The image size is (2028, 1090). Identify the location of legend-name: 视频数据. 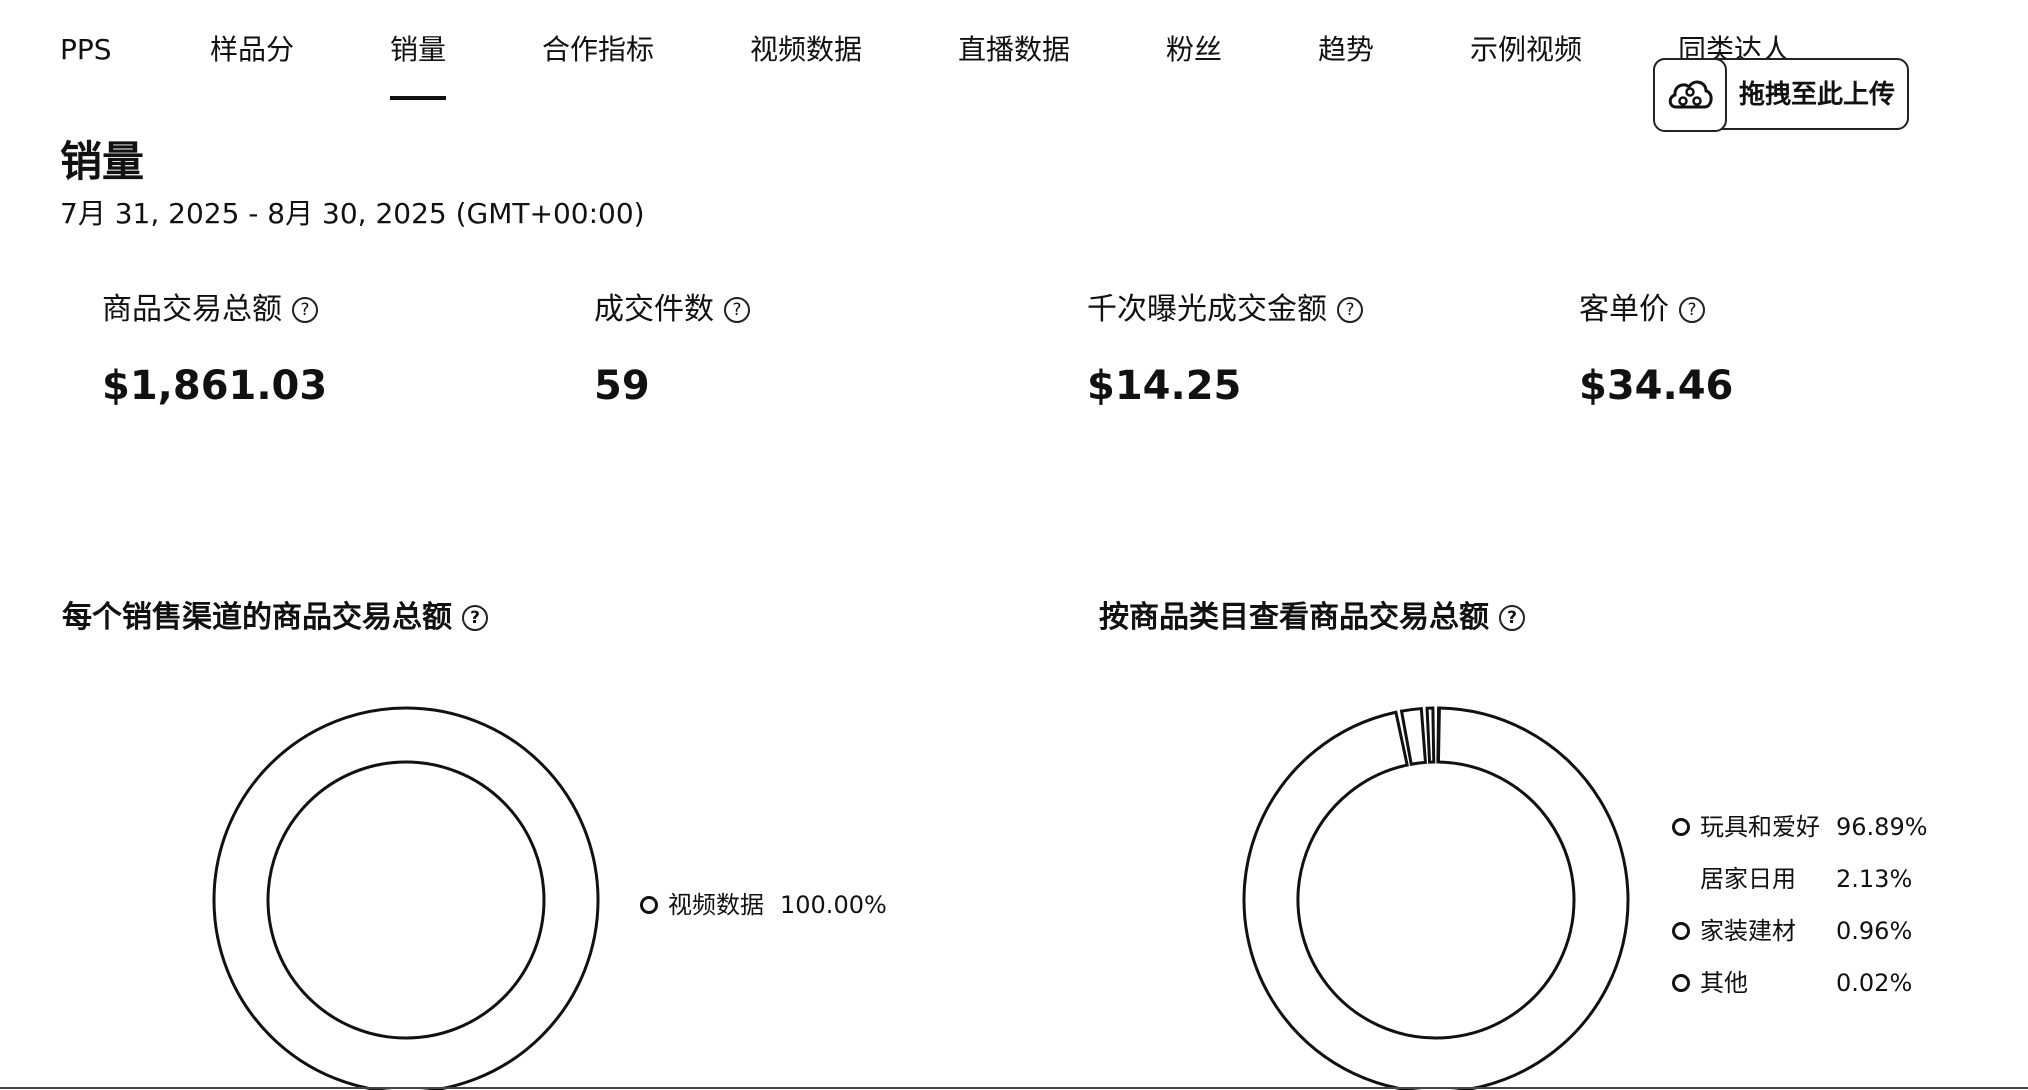
(716, 905).